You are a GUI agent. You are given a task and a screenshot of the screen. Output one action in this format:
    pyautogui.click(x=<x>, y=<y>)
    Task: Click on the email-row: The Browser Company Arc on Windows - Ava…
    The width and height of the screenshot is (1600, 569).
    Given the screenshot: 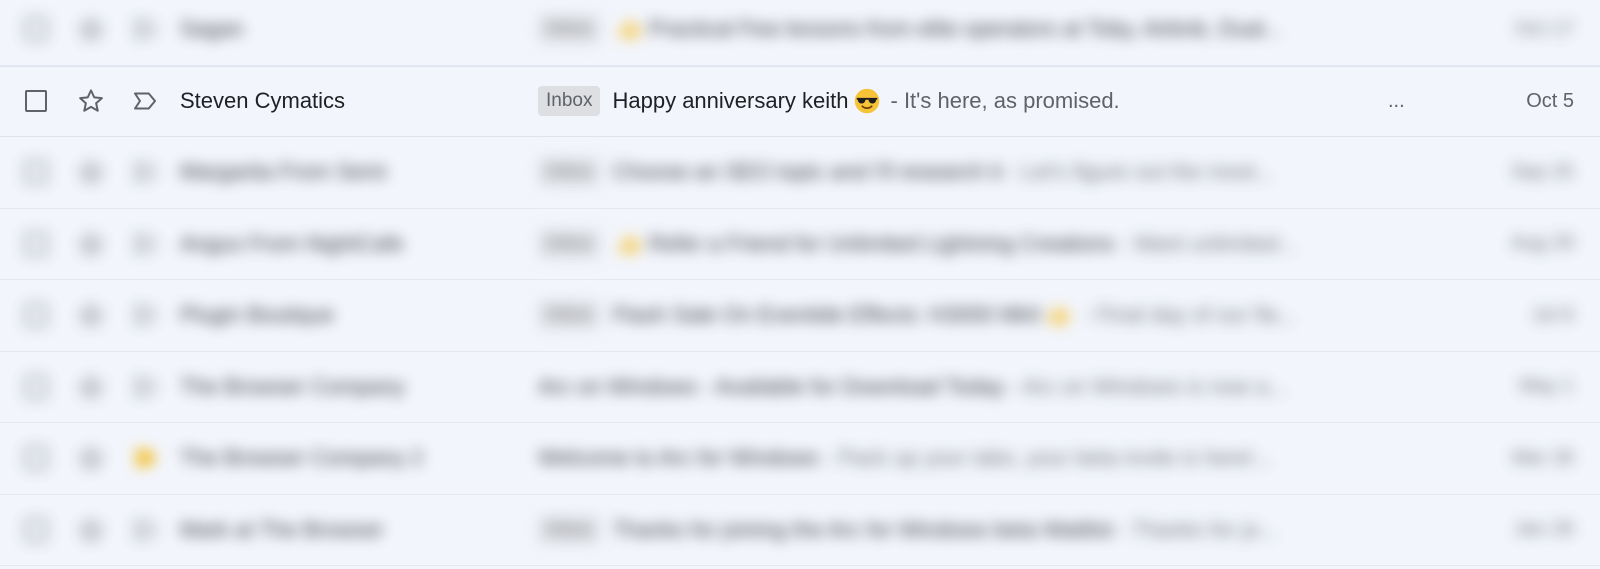 What is the action you would take?
    pyautogui.click(x=800, y=387)
    